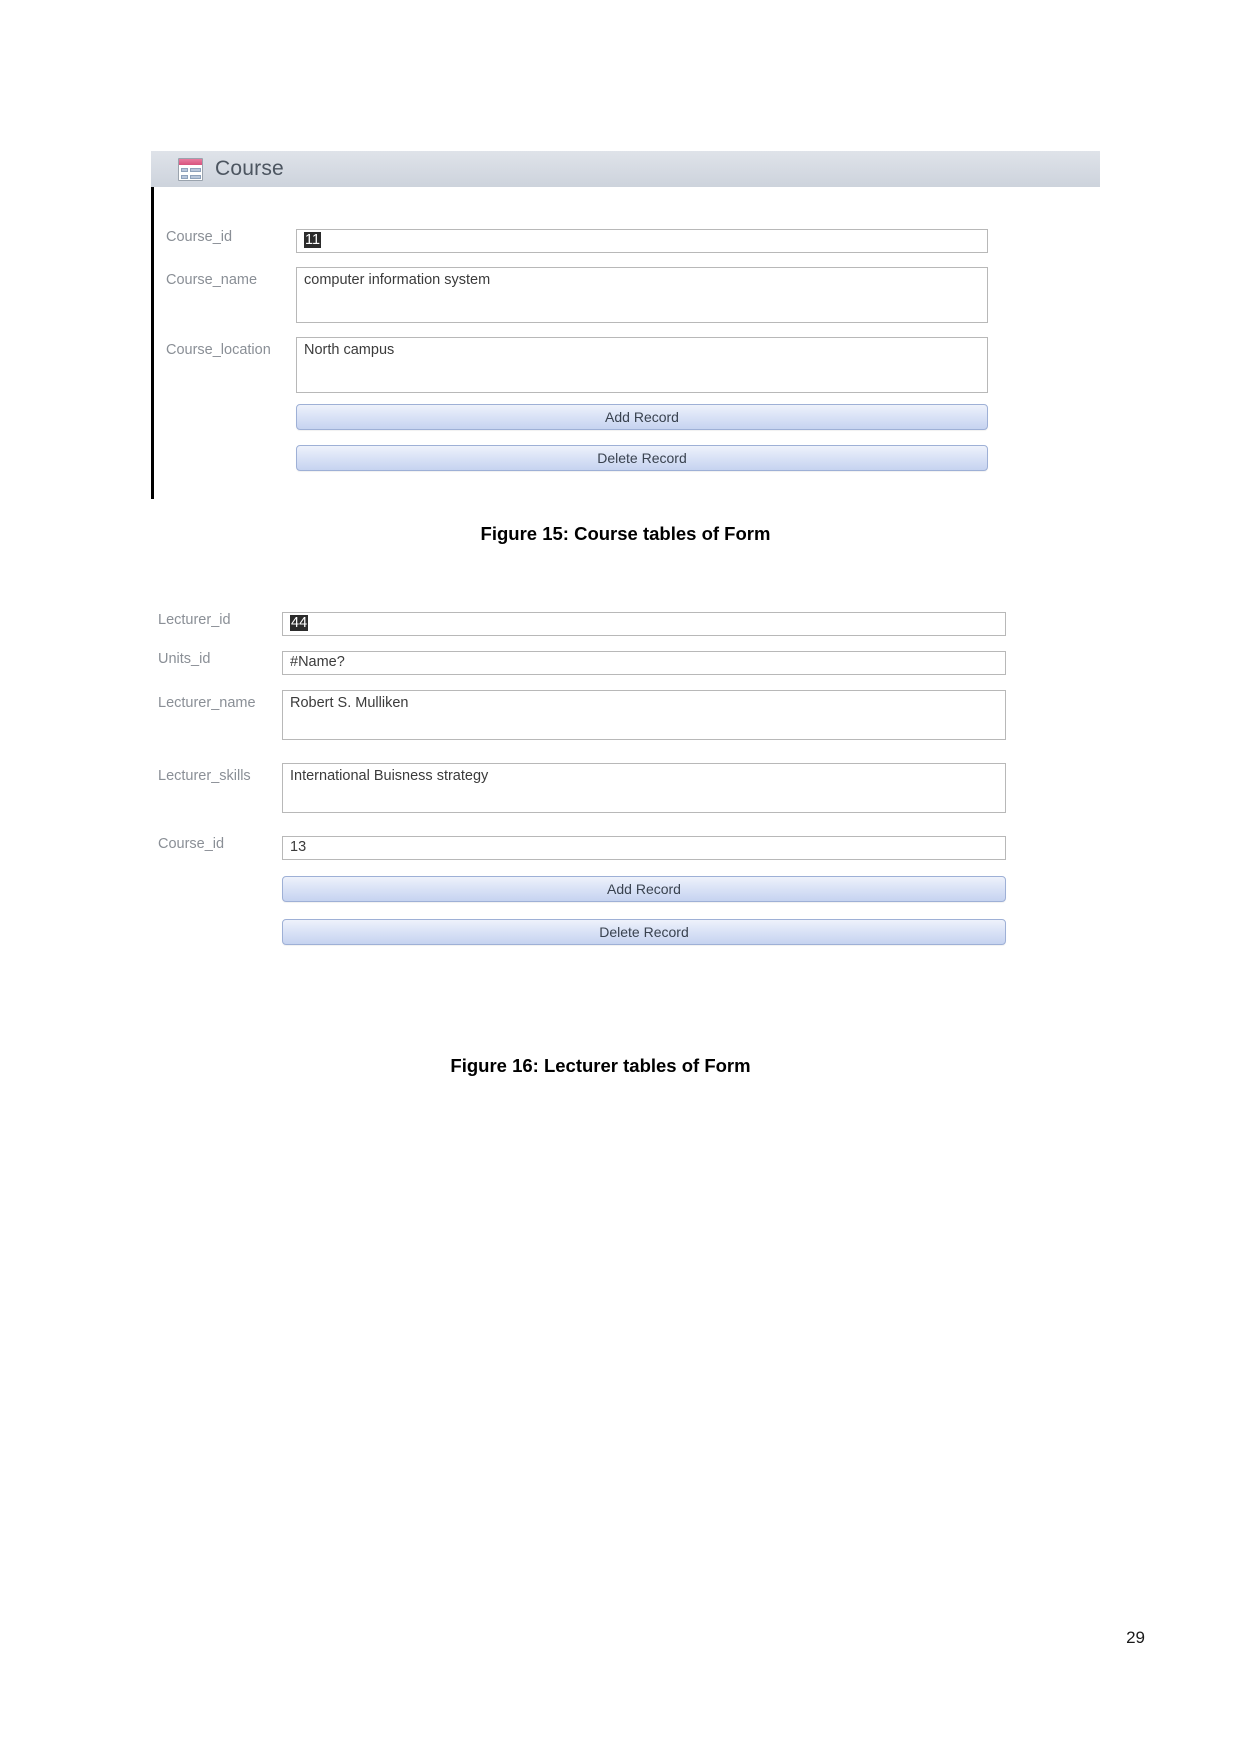 The width and height of the screenshot is (1241, 1754). I want to click on input-course-id-value: 11, so click(313, 240).